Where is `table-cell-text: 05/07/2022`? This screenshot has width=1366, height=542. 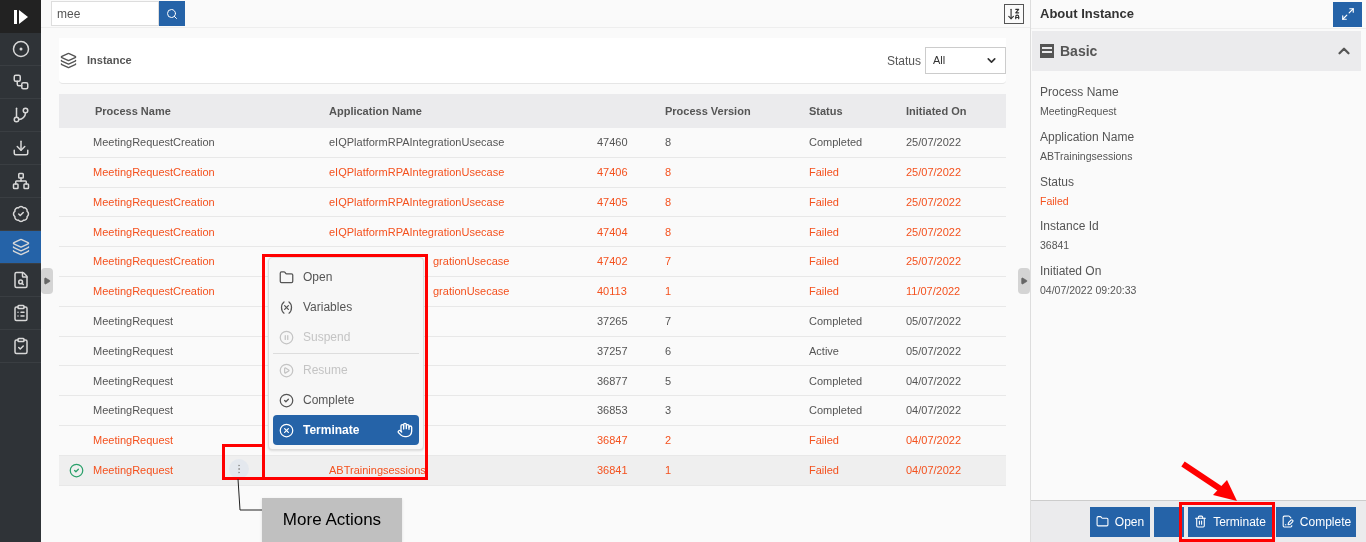
table-cell-text: 05/07/2022 is located at coordinates (934, 351).